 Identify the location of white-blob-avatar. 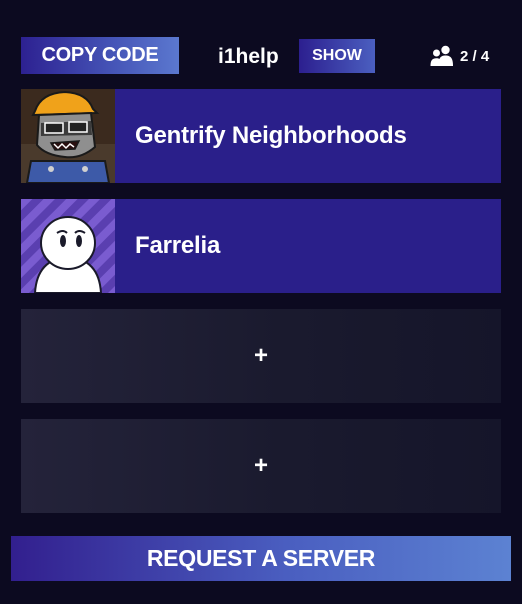
(68, 246).